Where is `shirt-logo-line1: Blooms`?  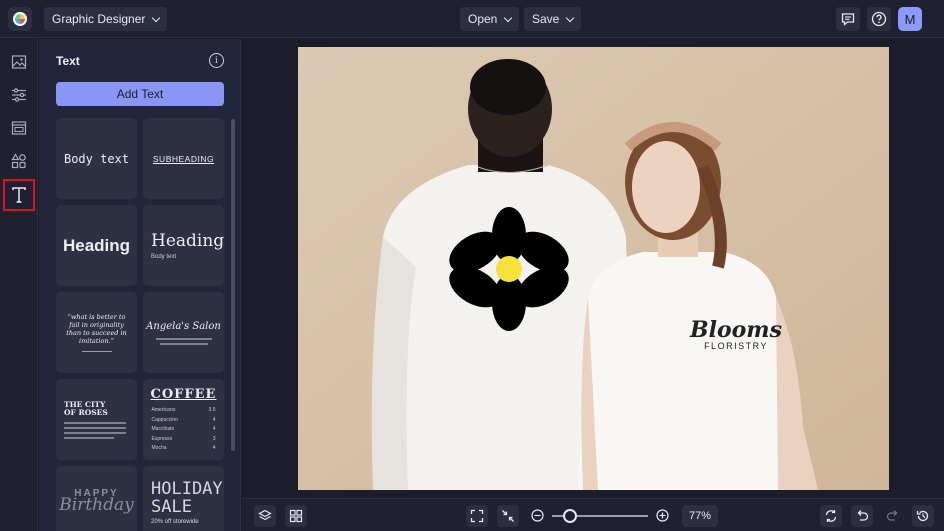
shirt-logo-line1: Blooms is located at coordinates (736, 330).